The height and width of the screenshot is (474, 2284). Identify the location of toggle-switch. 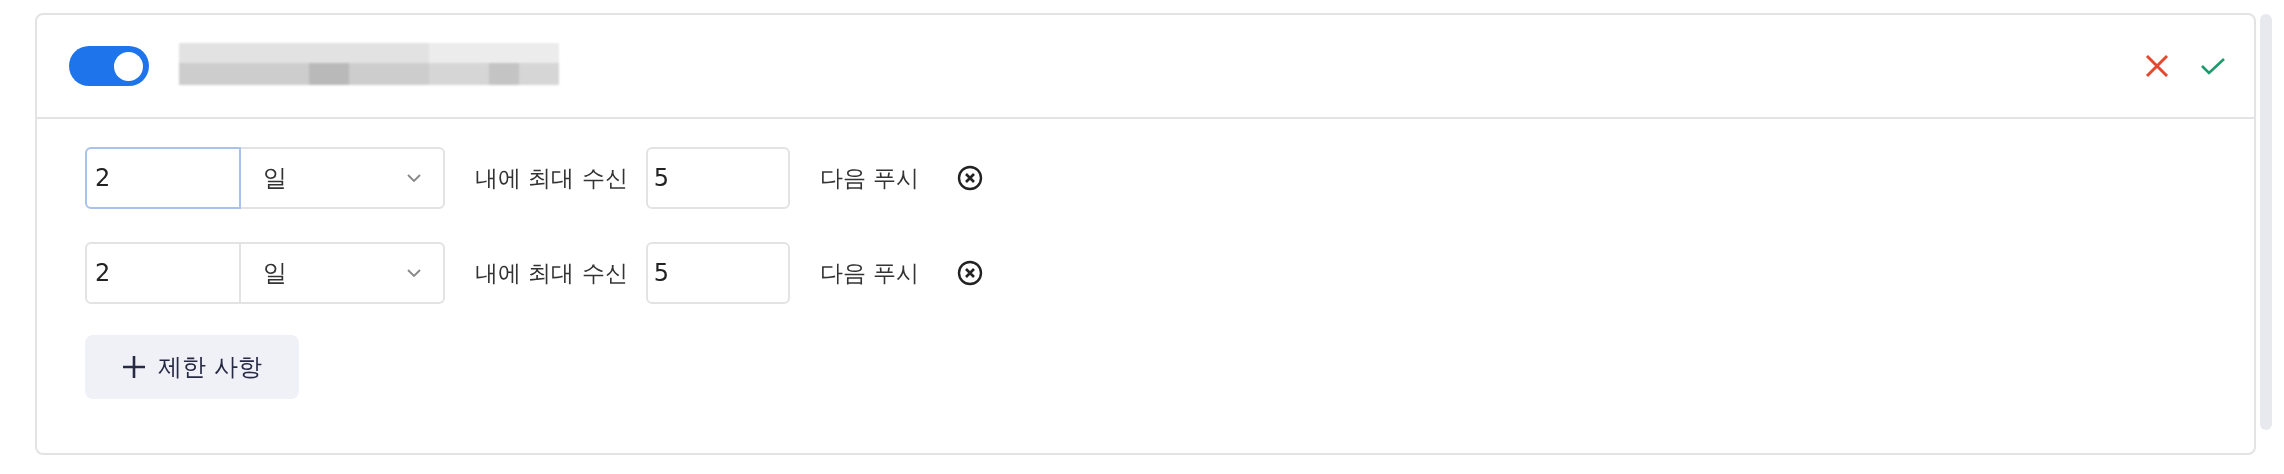
(109, 66).